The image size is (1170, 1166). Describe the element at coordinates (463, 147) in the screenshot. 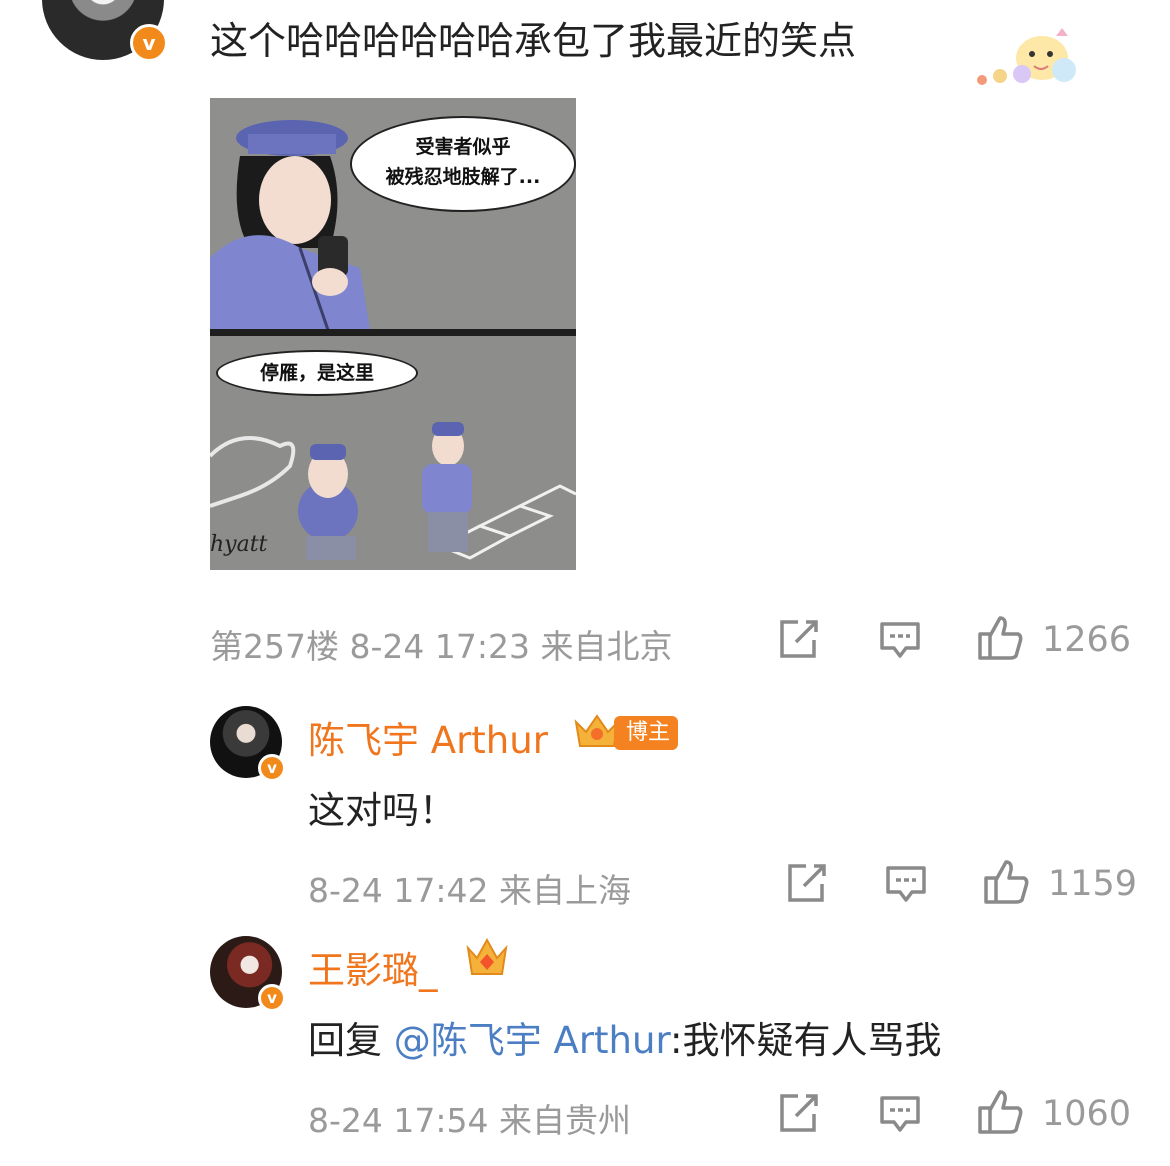

I see `bubble-line-1: 受害者似乎` at that location.